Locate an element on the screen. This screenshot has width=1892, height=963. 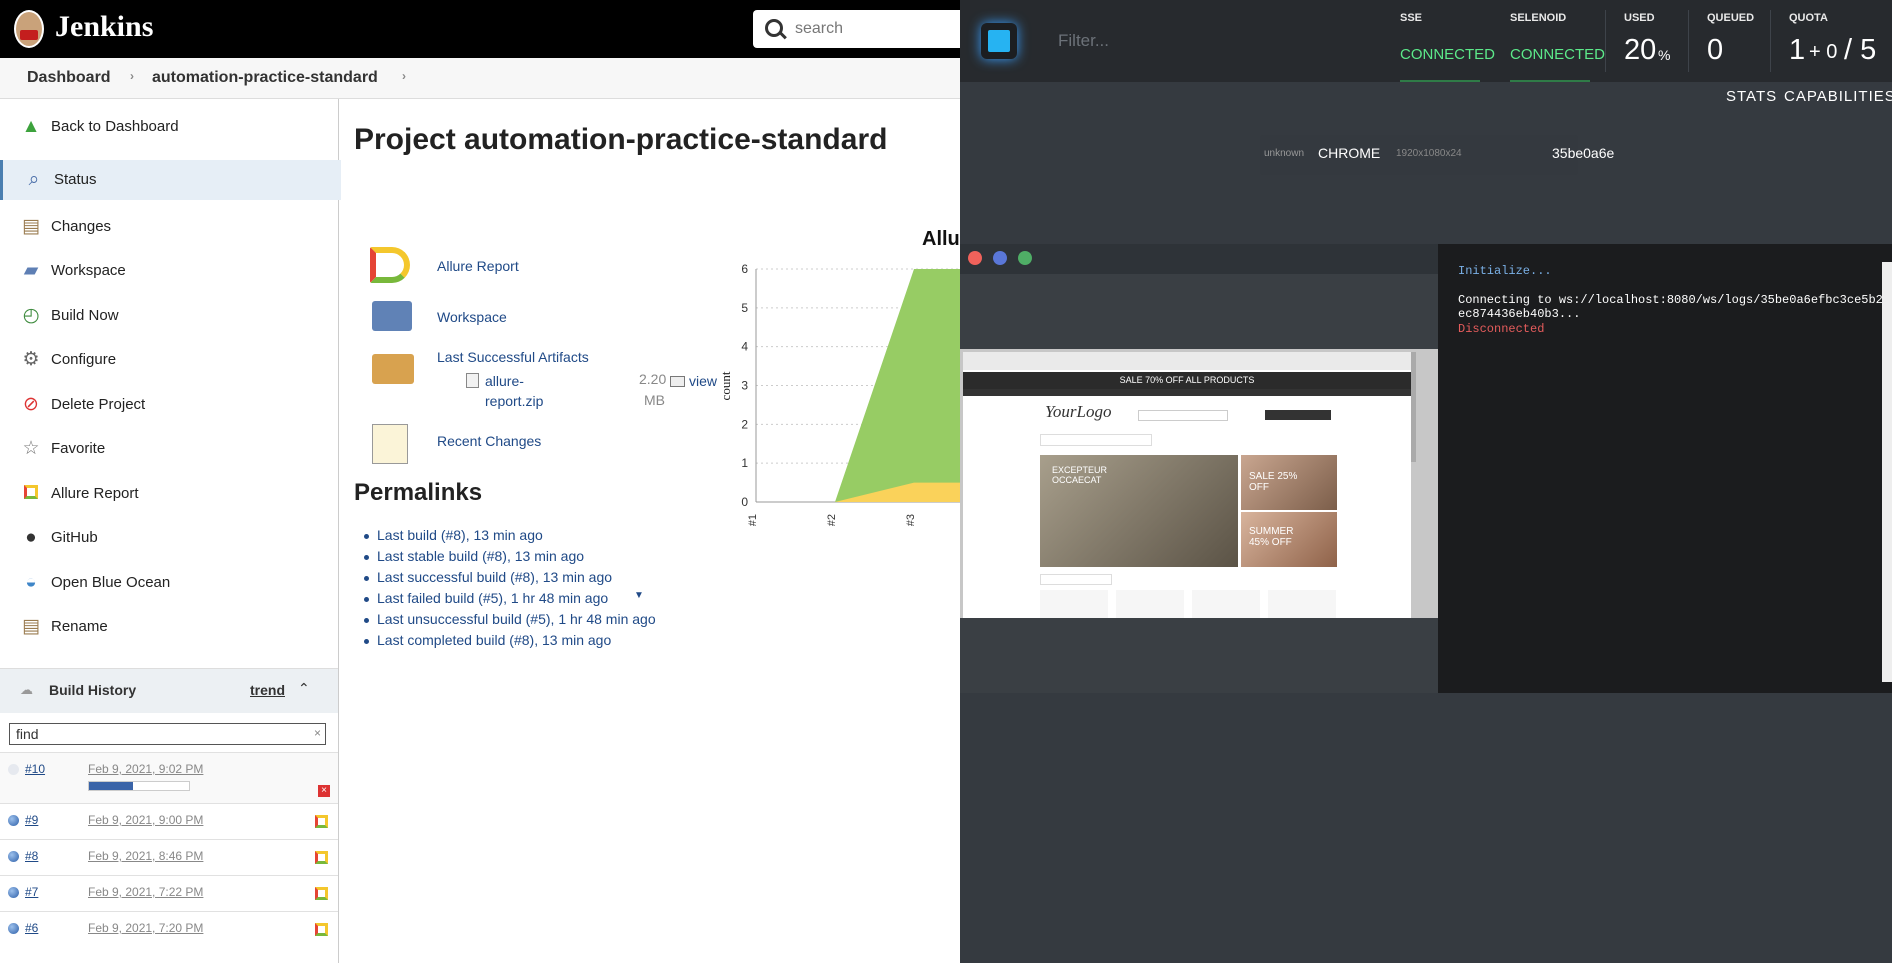
selenoid-logo-icon is located at coordinates (999, 41).